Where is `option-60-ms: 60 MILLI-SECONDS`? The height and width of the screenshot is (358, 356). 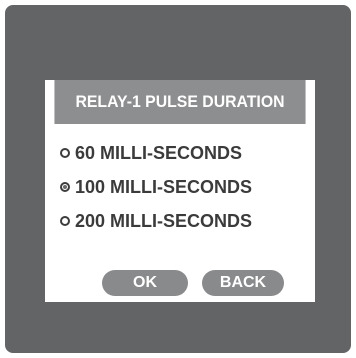 option-60-ms: 60 MILLI-SECONDS is located at coordinates (180, 153).